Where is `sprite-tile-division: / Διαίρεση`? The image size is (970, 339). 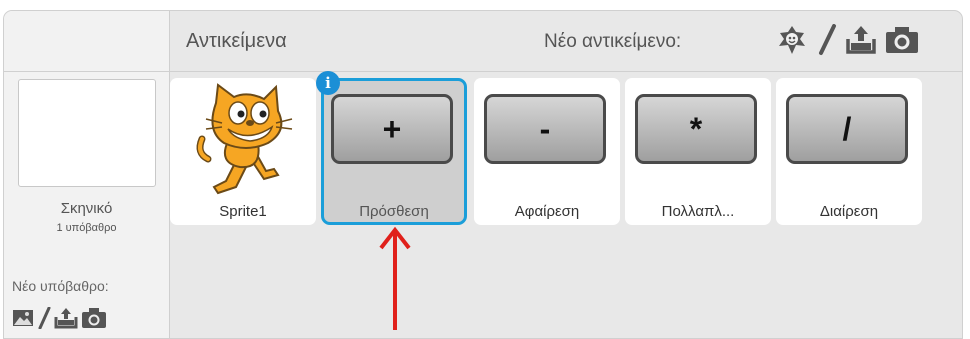
sprite-tile-division: / Διαίρεση is located at coordinates (849, 151).